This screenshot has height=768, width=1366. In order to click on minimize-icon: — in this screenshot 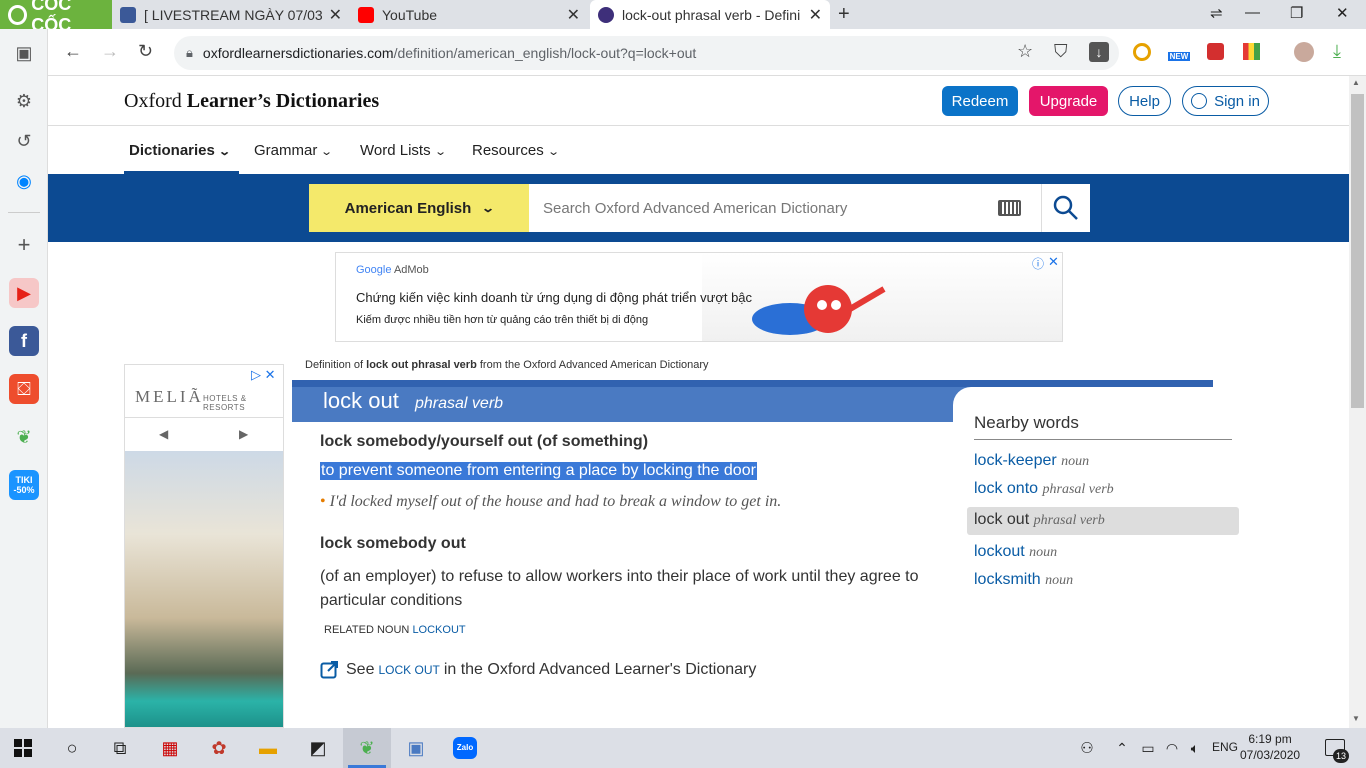, I will do `click(1252, 12)`.